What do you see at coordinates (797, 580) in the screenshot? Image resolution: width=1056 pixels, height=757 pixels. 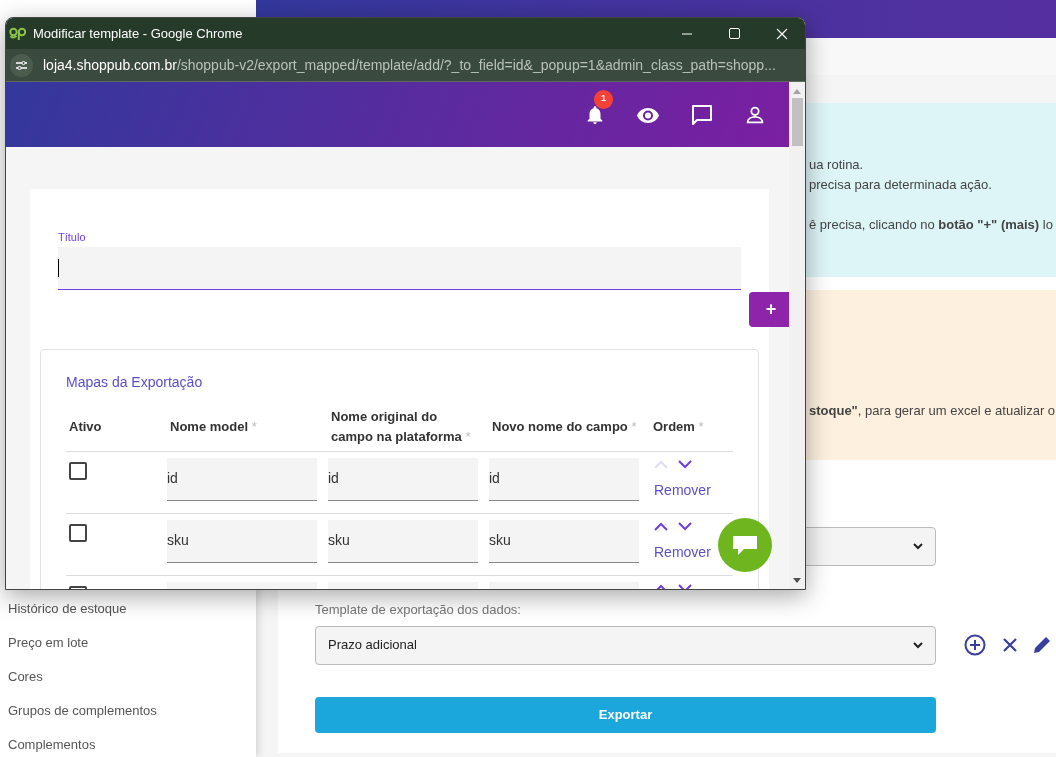 I see `scroll-down-icon` at bounding box center [797, 580].